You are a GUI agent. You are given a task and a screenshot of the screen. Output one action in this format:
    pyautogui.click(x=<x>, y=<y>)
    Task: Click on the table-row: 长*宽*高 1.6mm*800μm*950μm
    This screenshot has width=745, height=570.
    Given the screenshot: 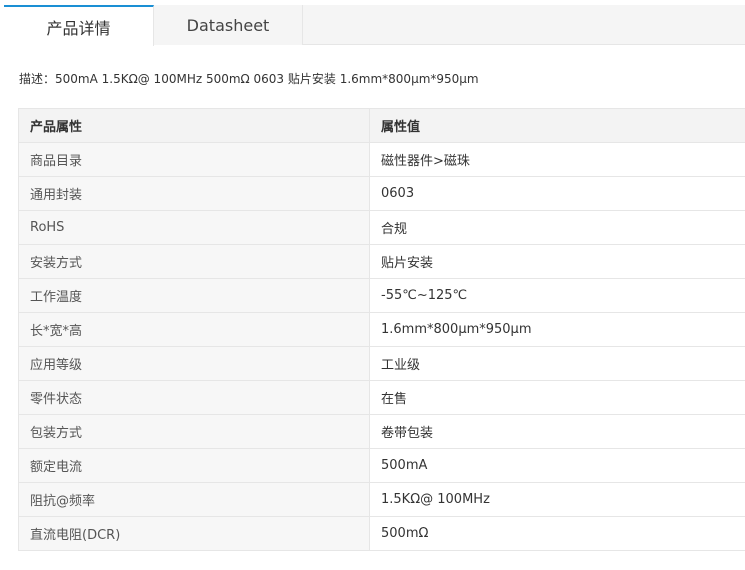 What is the action you would take?
    pyautogui.click(x=381, y=329)
    